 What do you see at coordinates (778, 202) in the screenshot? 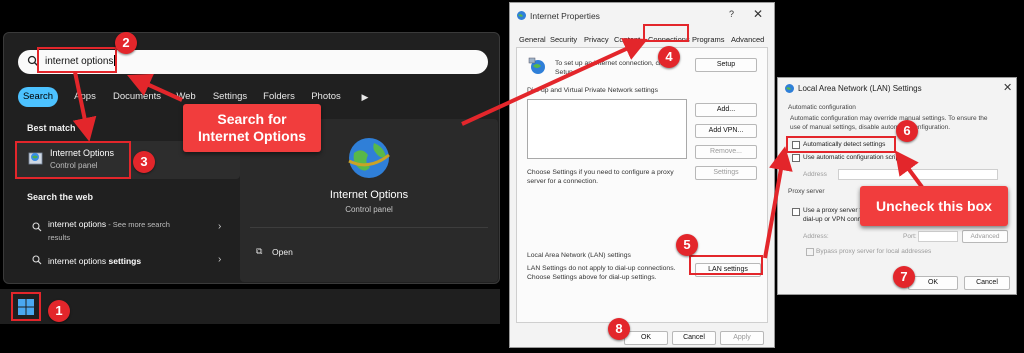
I see `arrow-to-lan-dialog` at bounding box center [778, 202].